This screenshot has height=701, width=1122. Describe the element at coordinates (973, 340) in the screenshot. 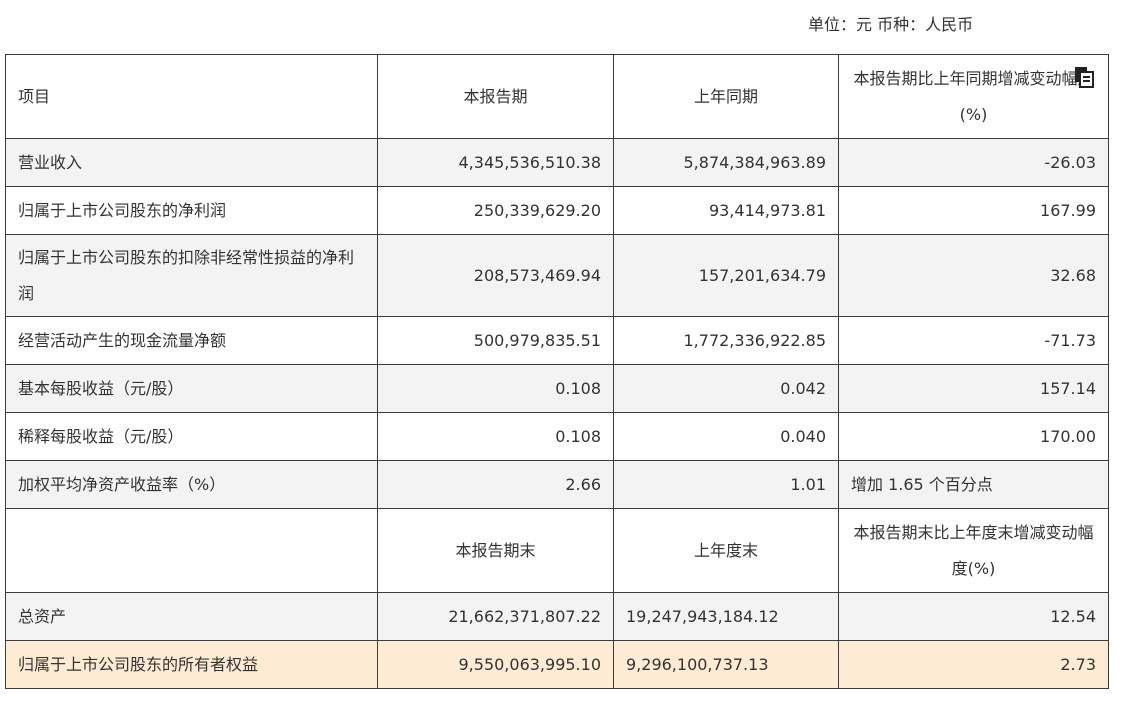

I see `row-change: -71.73` at that location.